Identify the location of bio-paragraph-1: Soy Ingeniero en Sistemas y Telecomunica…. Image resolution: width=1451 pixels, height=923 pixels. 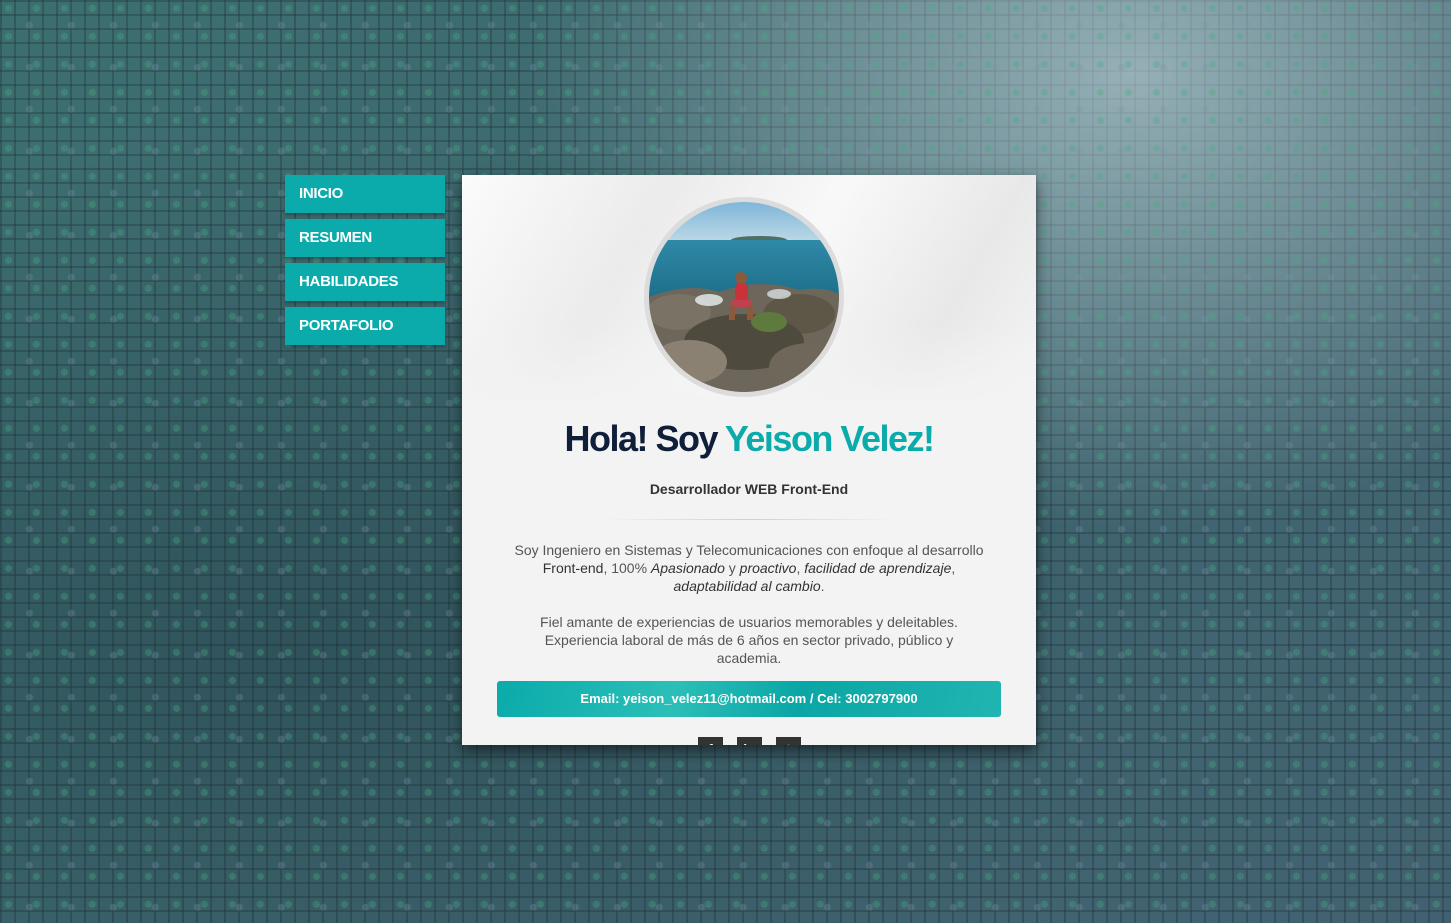
(749, 568).